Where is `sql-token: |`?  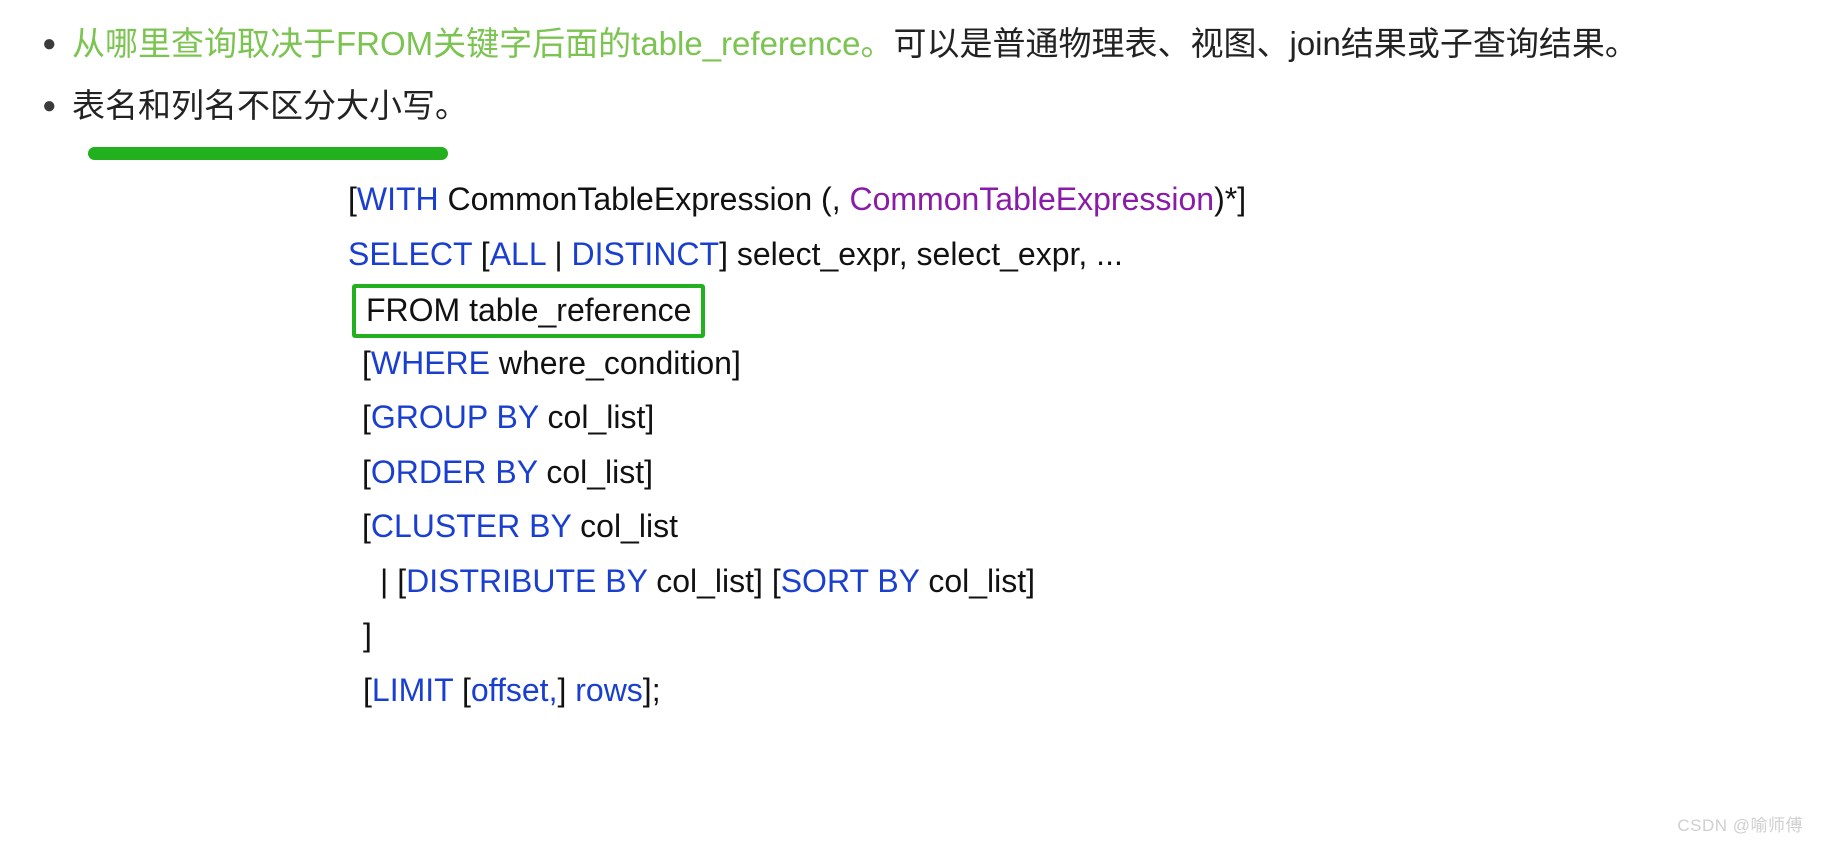 sql-token: | is located at coordinates (558, 253).